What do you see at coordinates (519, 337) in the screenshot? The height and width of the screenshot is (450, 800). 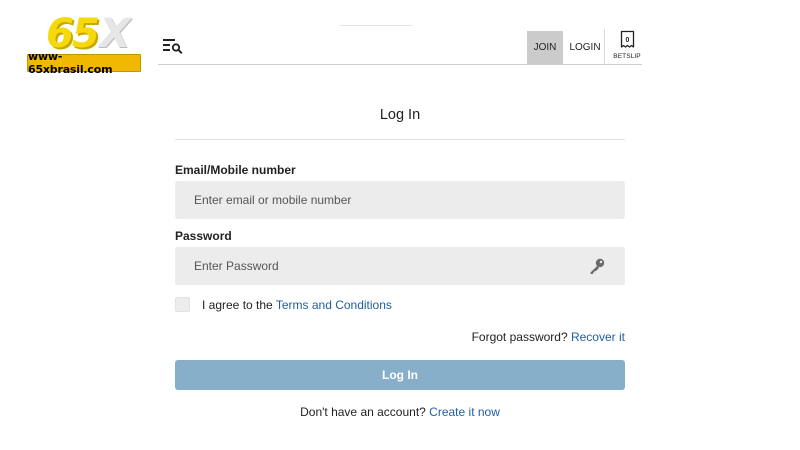 I see `forgot-prefix: Forgot password?` at bounding box center [519, 337].